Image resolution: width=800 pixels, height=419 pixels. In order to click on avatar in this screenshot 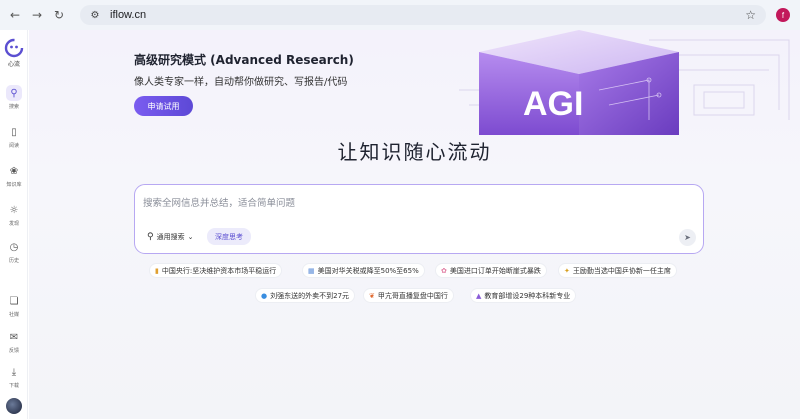, I will do `click(14, 406)`.